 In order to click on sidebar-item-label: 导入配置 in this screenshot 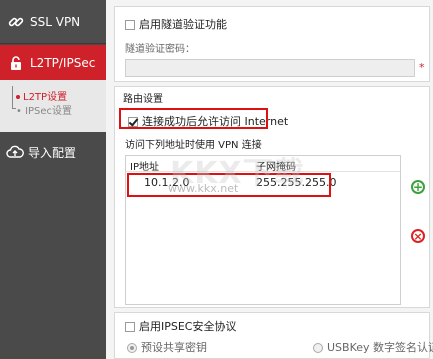, I will do `click(52, 152)`.